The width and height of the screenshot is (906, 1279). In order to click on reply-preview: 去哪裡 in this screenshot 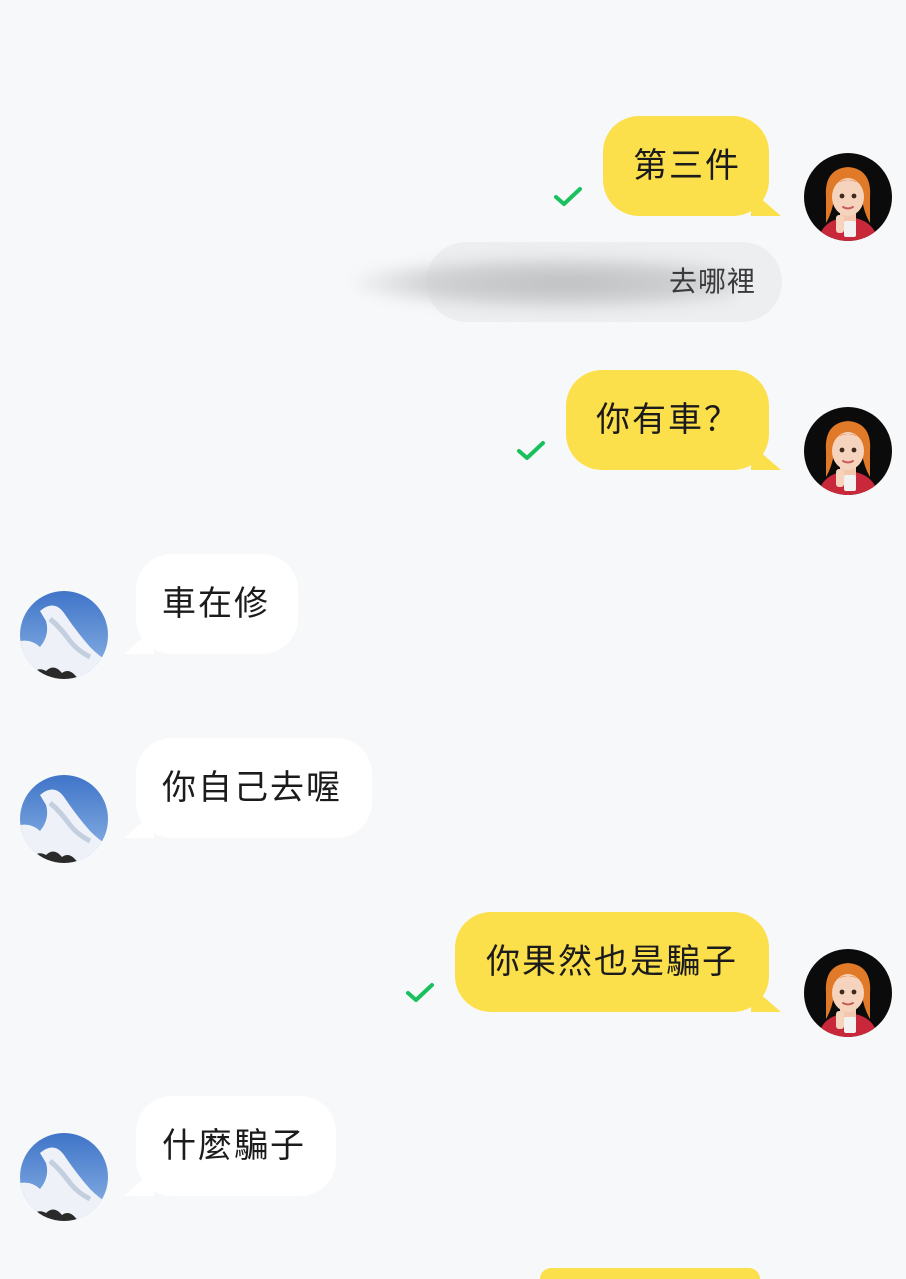, I will do `click(569, 282)`.